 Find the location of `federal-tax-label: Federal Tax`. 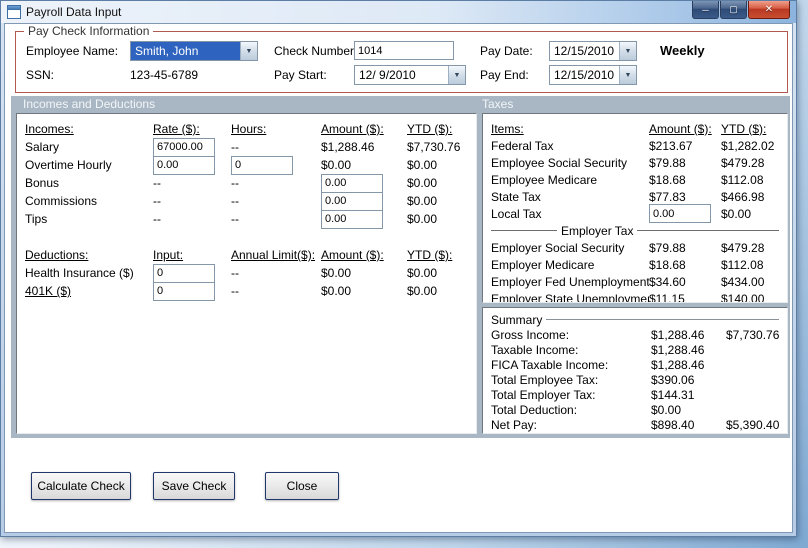

federal-tax-label: Federal Tax is located at coordinates (522, 145).